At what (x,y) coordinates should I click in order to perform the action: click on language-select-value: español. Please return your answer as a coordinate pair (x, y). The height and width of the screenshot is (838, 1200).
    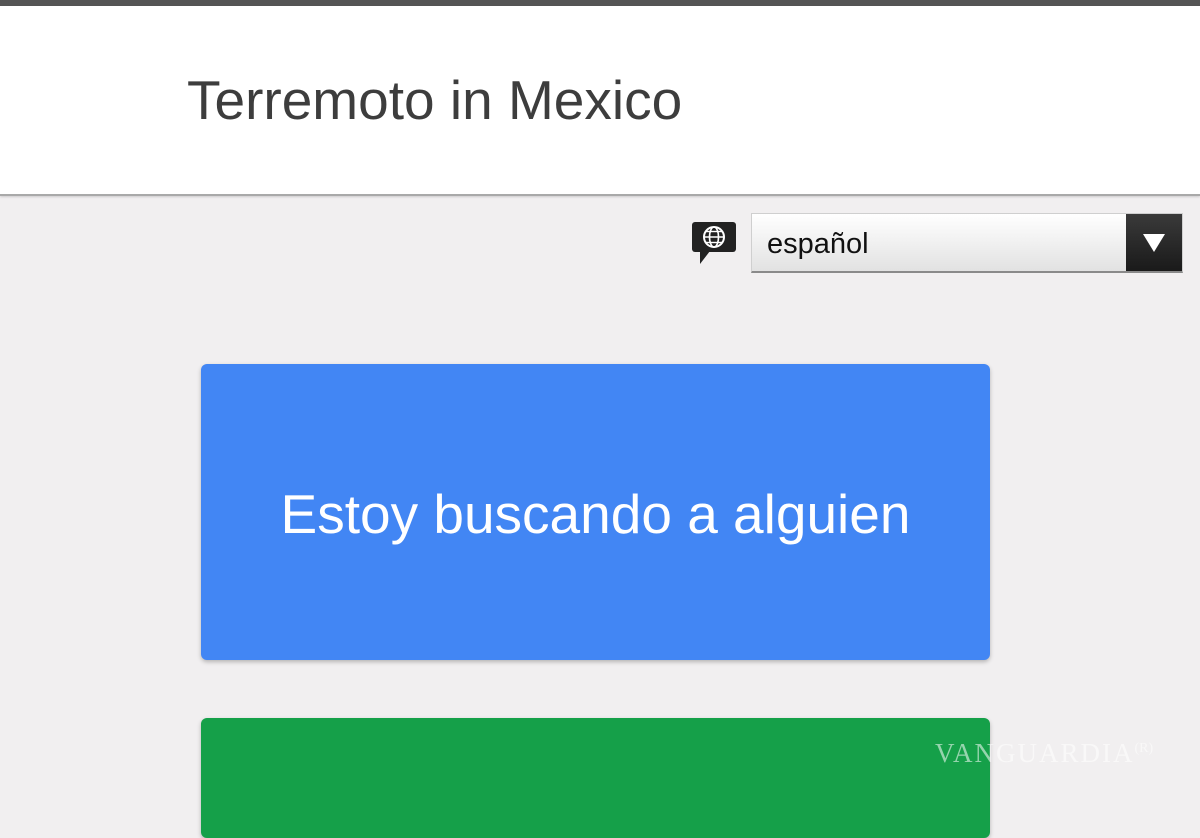
    Looking at the image, I should click on (818, 244).